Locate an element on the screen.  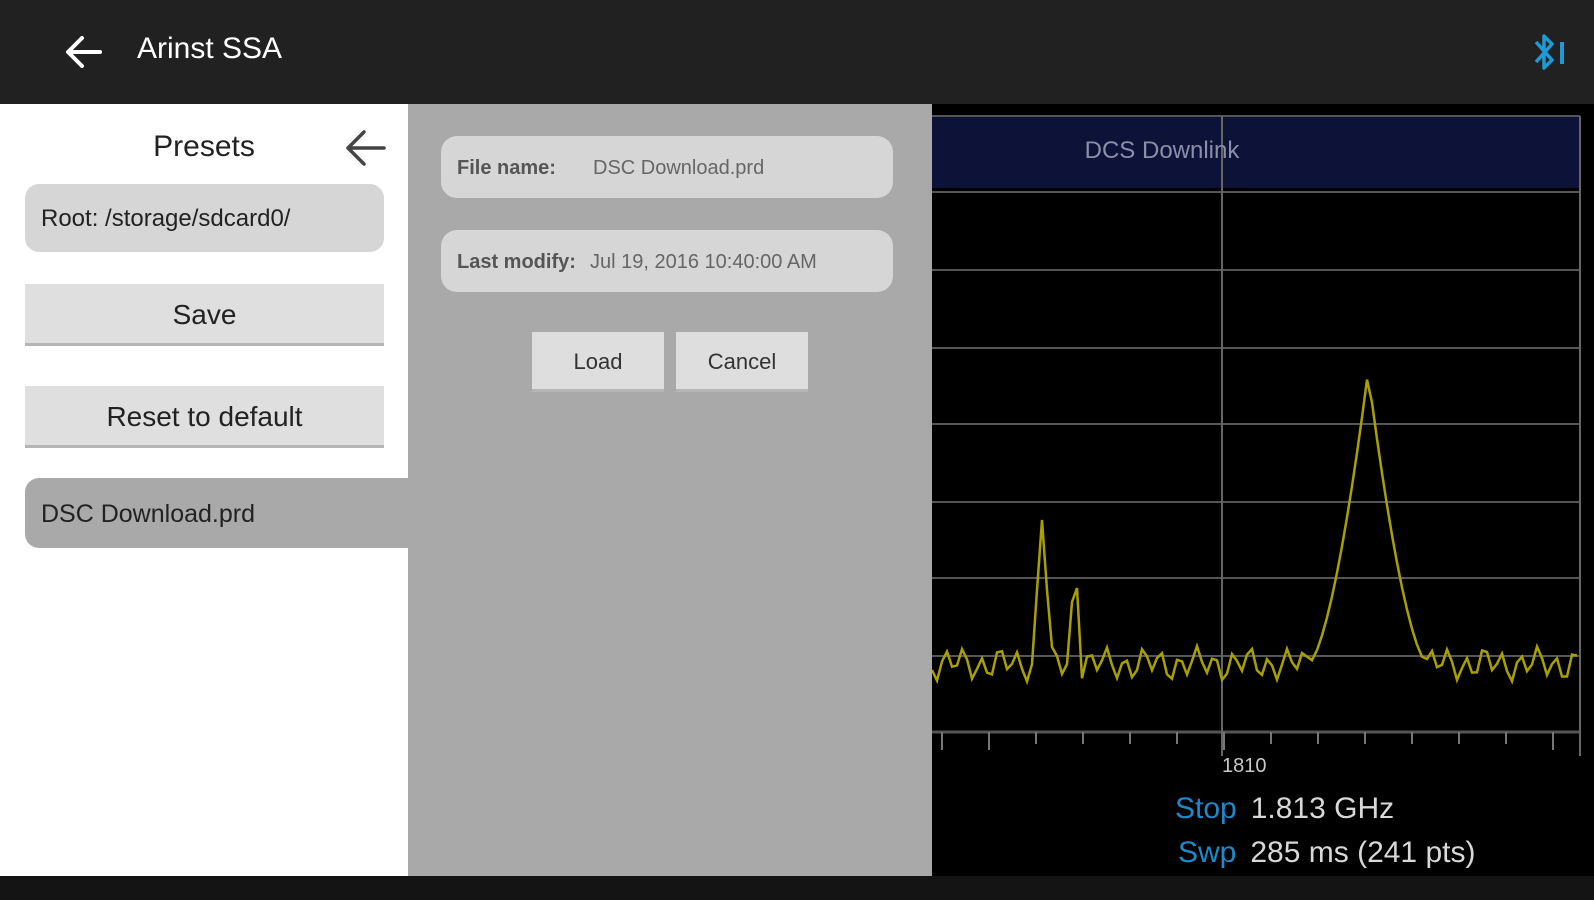
band-label: DCS Downlink is located at coordinates (1163, 150).